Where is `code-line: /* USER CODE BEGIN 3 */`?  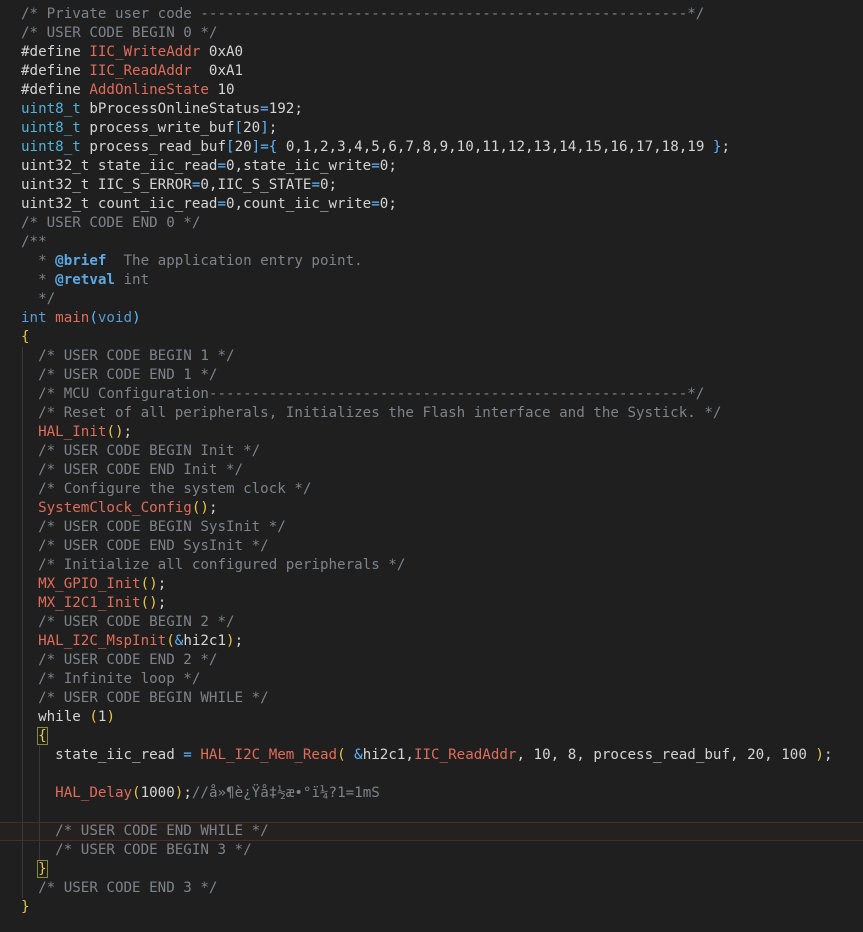 code-line: /* USER CODE BEGIN 3 */ is located at coordinates (431, 850).